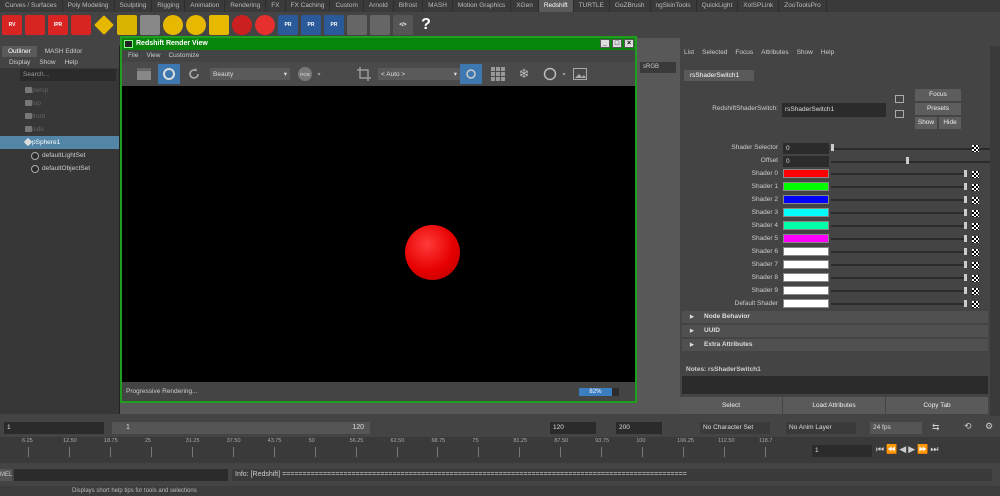  Describe the element at coordinates (153, 56) in the screenshot. I see `menu-view: View` at that location.